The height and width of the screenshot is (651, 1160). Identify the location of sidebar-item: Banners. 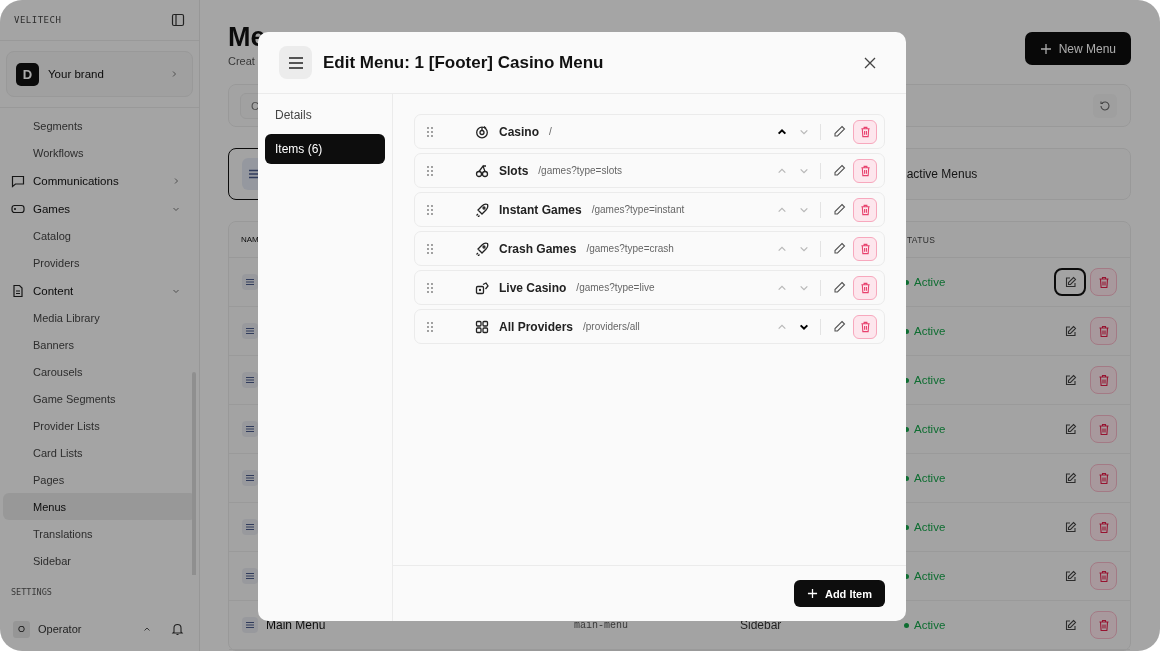
(99, 344).